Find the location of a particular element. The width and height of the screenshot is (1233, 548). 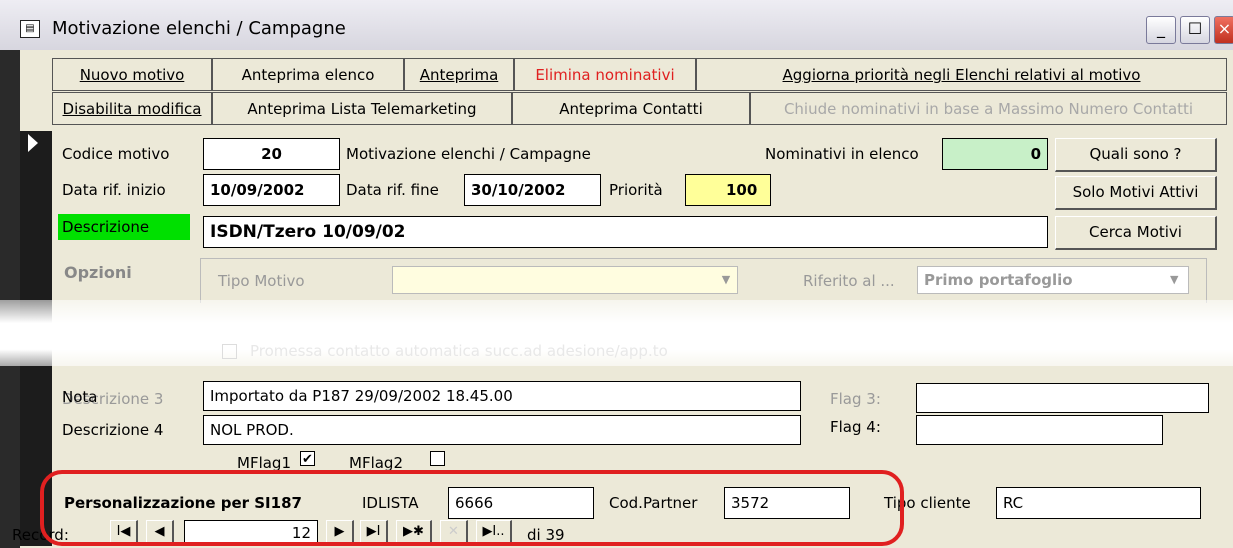

data-fine-field: 30/10/2002 is located at coordinates (532, 190).